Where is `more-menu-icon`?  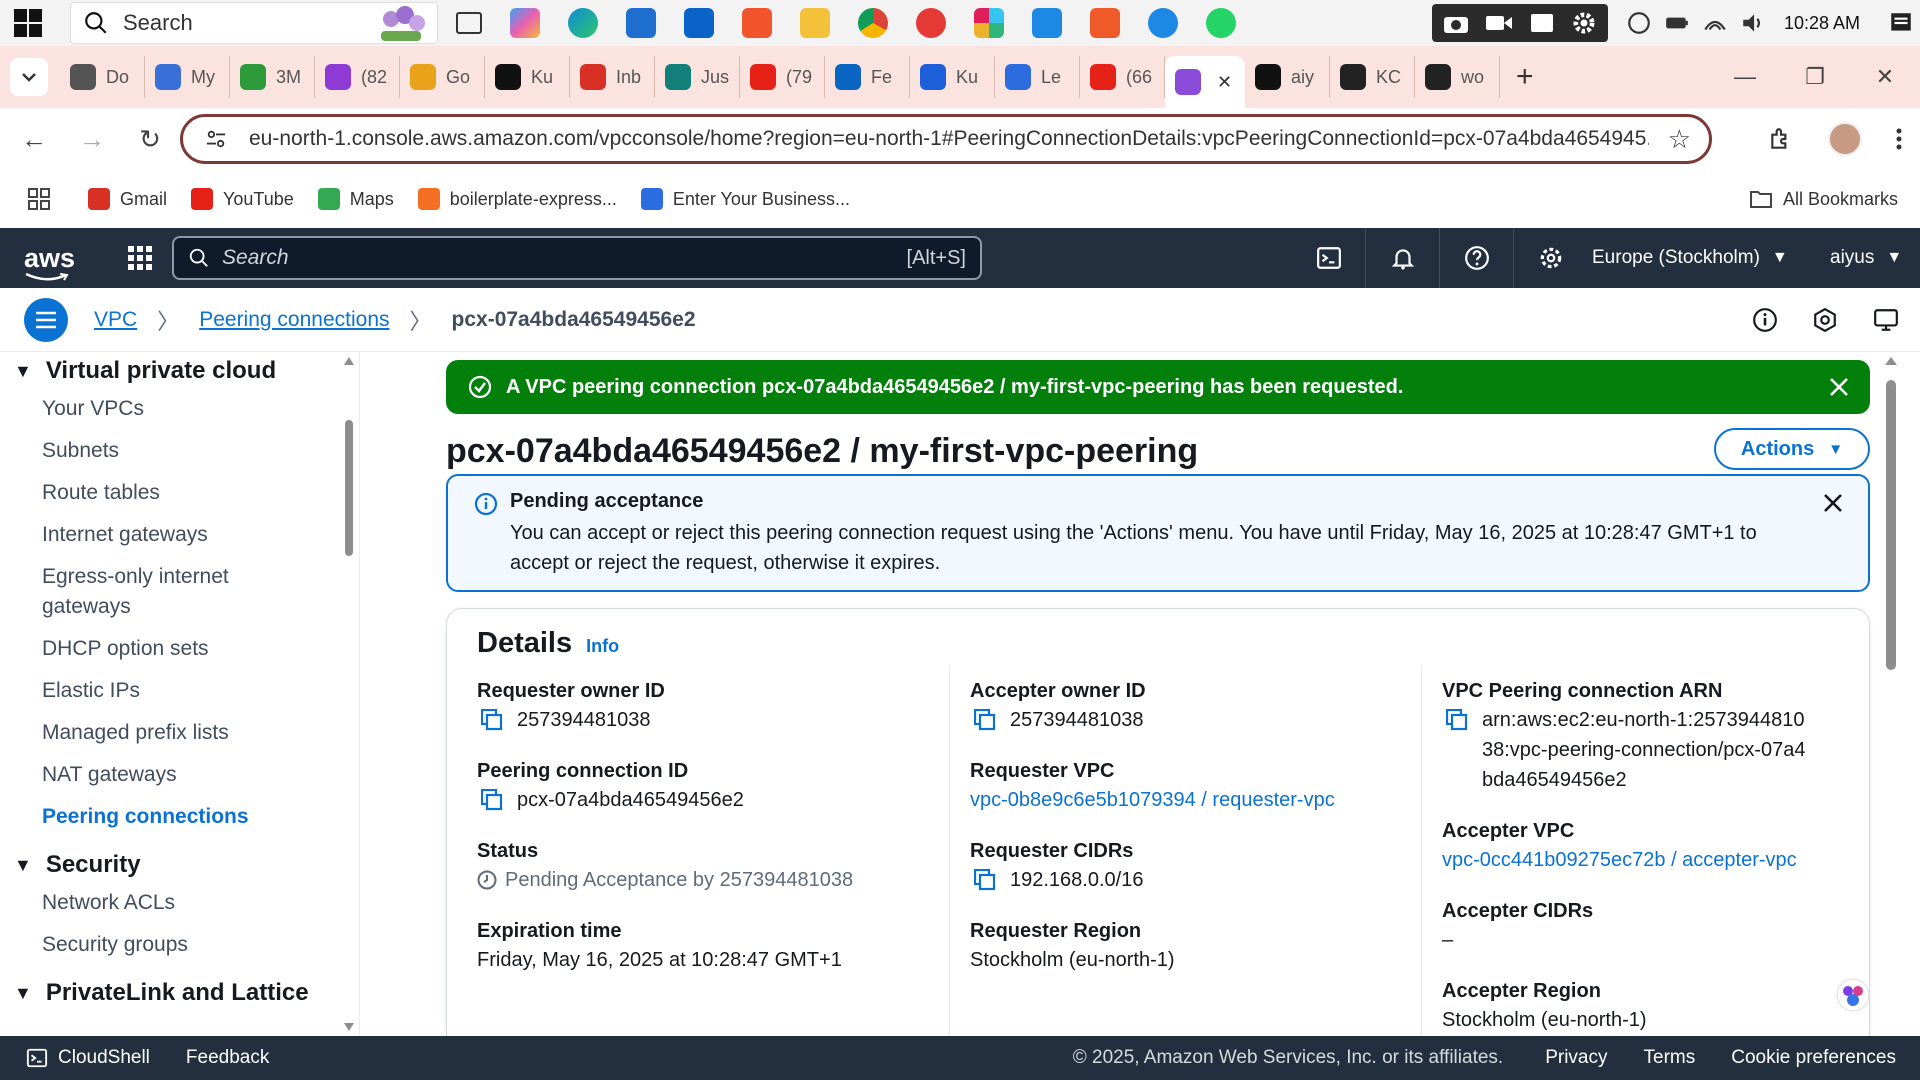 more-menu-icon is located at coordinates (1899, 139).